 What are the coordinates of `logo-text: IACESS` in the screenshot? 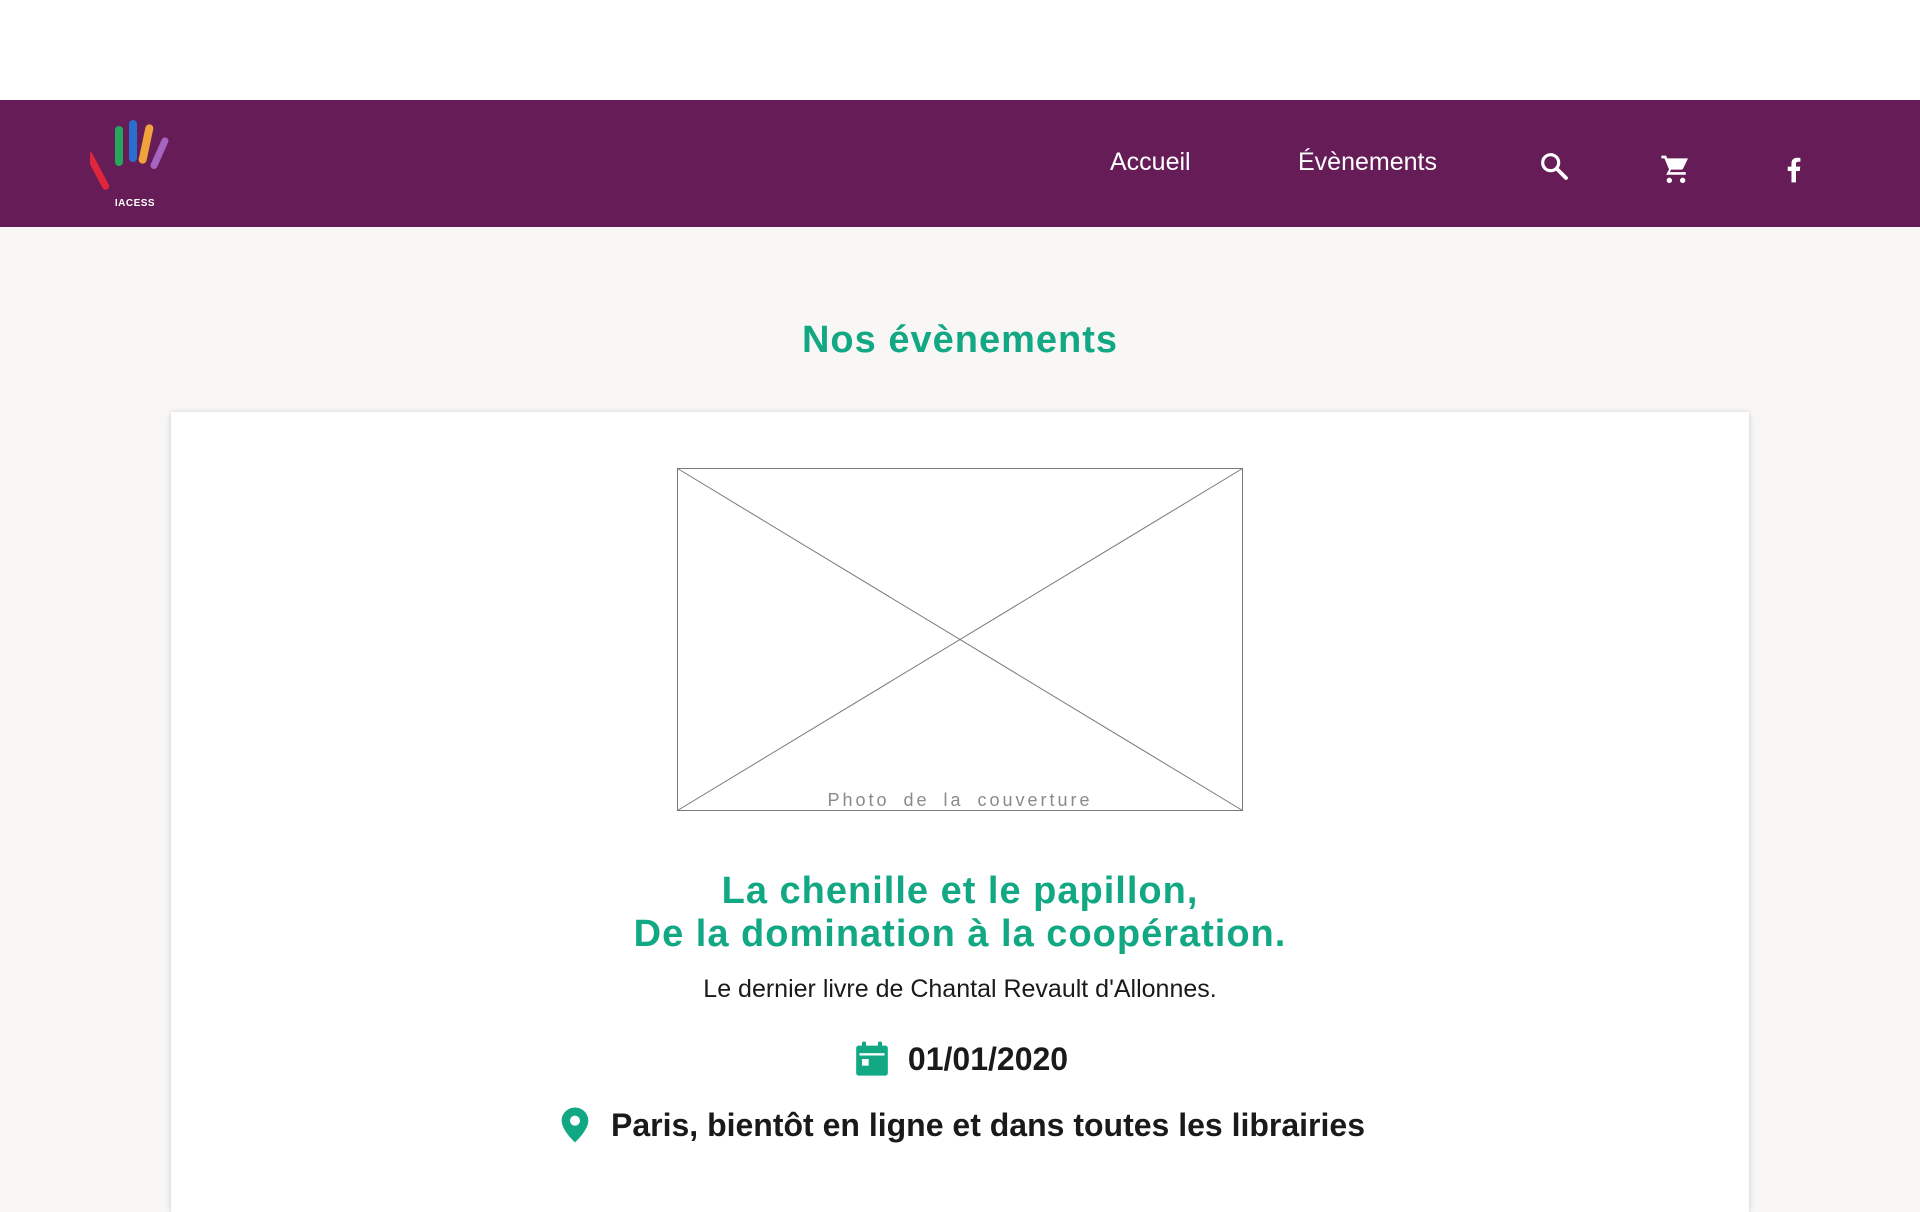 It's located at (135, 203).